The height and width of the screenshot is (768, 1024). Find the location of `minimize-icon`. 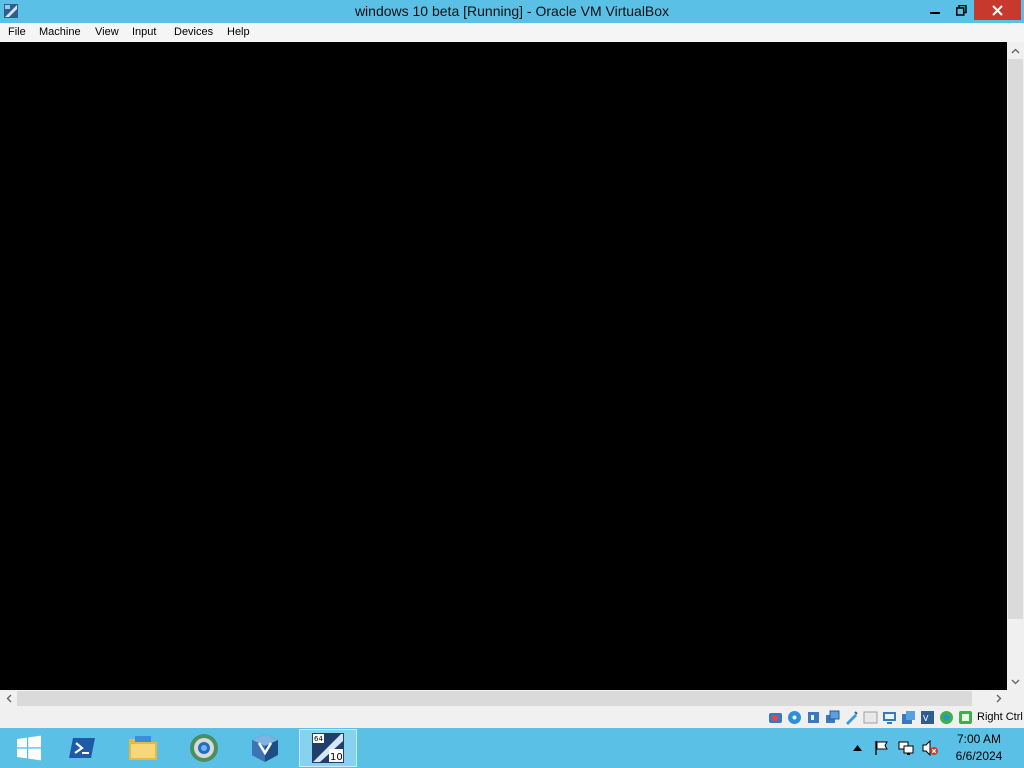

minimize-icon is located at coordinates (935, 13).